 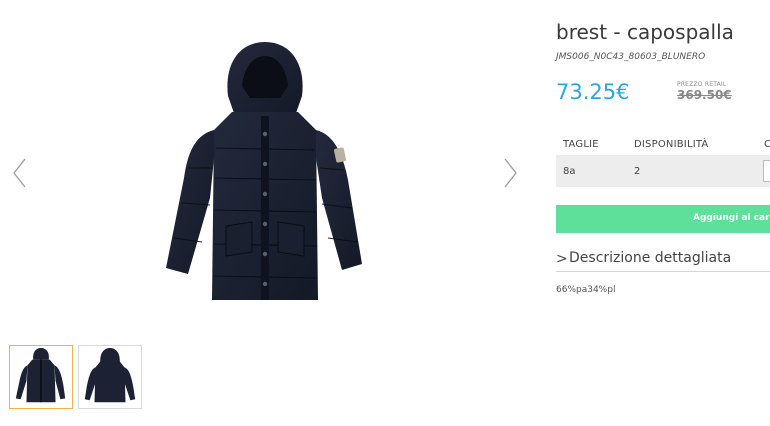 I want to click on availability-cell: 2, so click(x=637, y=171).